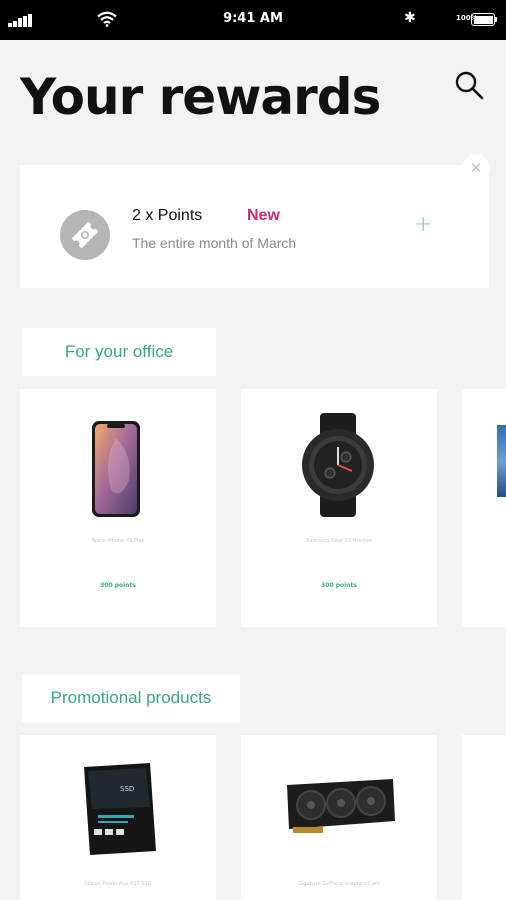 Image resolution: width=506 pixels, height=900 pixels. What do you see at coordinates (214, 243) in the screenshot?
I see `promo-subtitle: The entire month of March` at bounding box center [214, 243].